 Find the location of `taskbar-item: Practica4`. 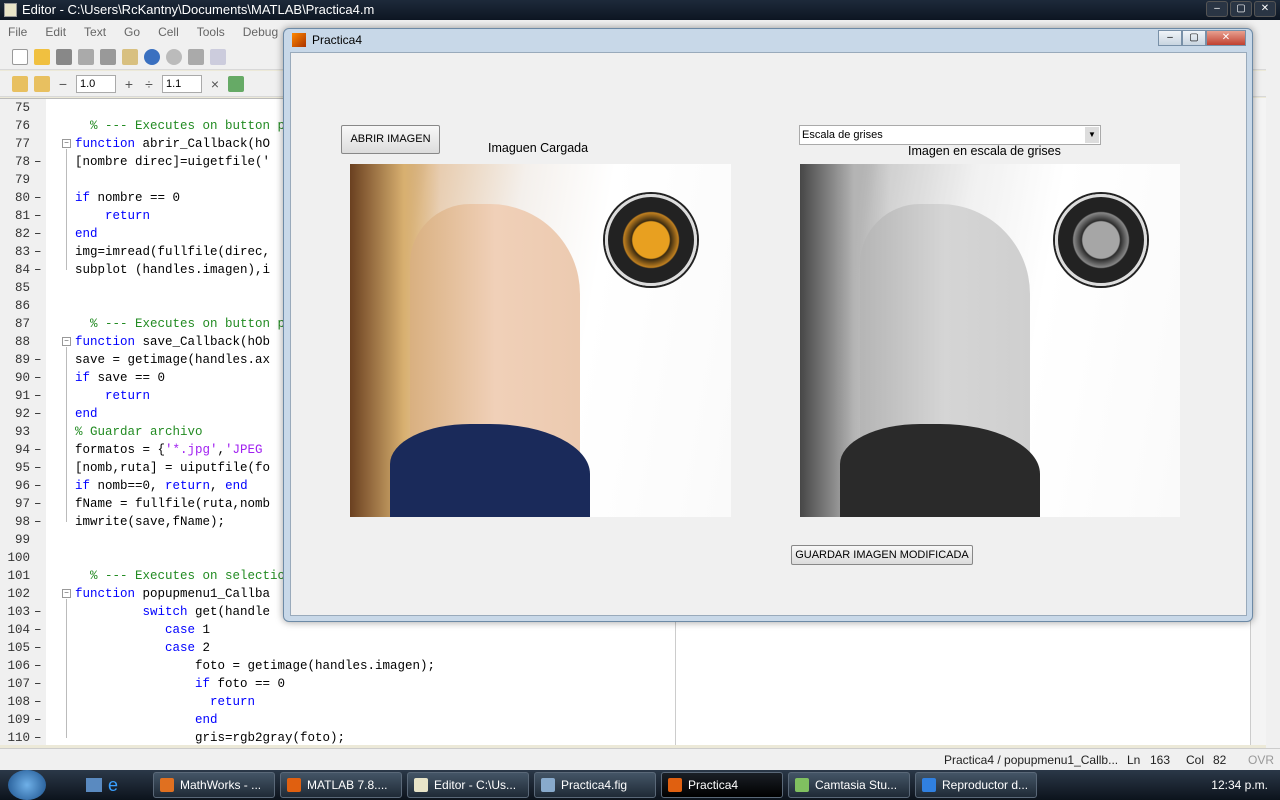

taskbar-item: Practica4 is located at coordinates (722, 785).